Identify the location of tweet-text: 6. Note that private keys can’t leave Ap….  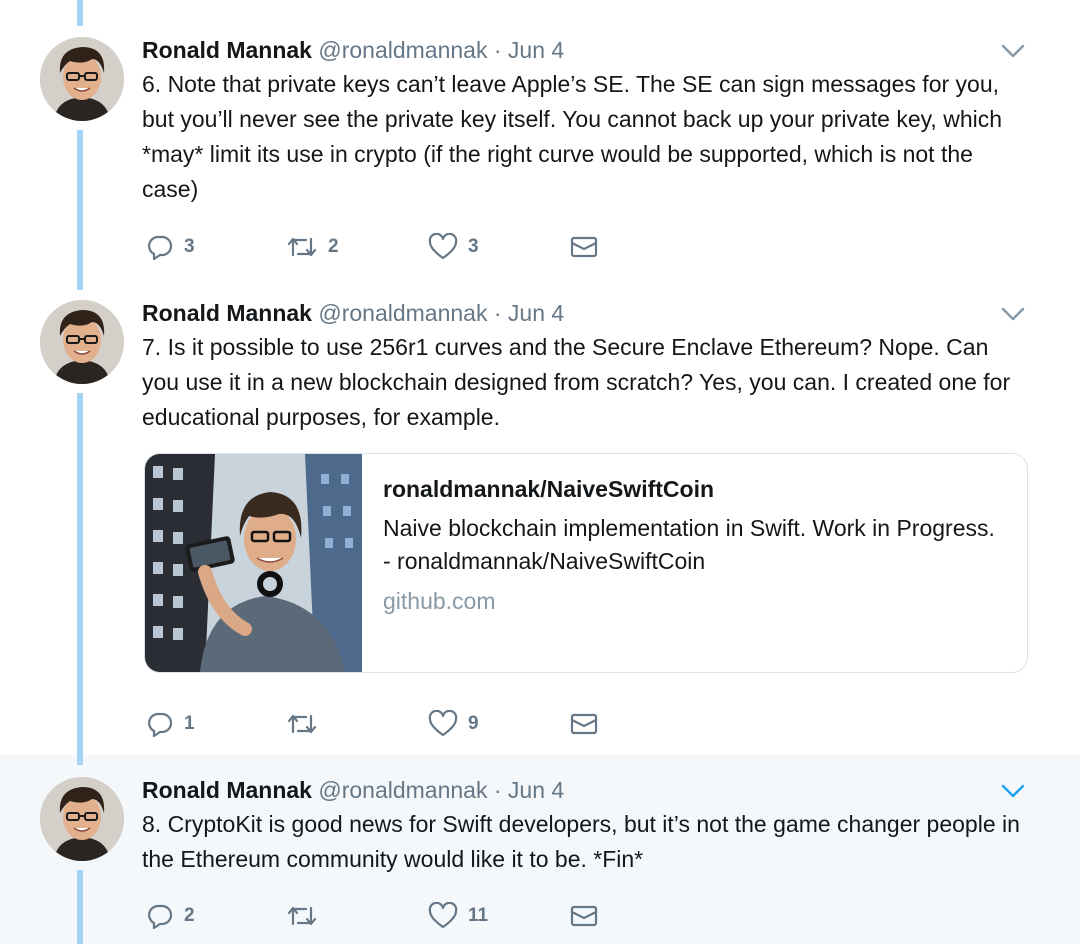
(572, 136).